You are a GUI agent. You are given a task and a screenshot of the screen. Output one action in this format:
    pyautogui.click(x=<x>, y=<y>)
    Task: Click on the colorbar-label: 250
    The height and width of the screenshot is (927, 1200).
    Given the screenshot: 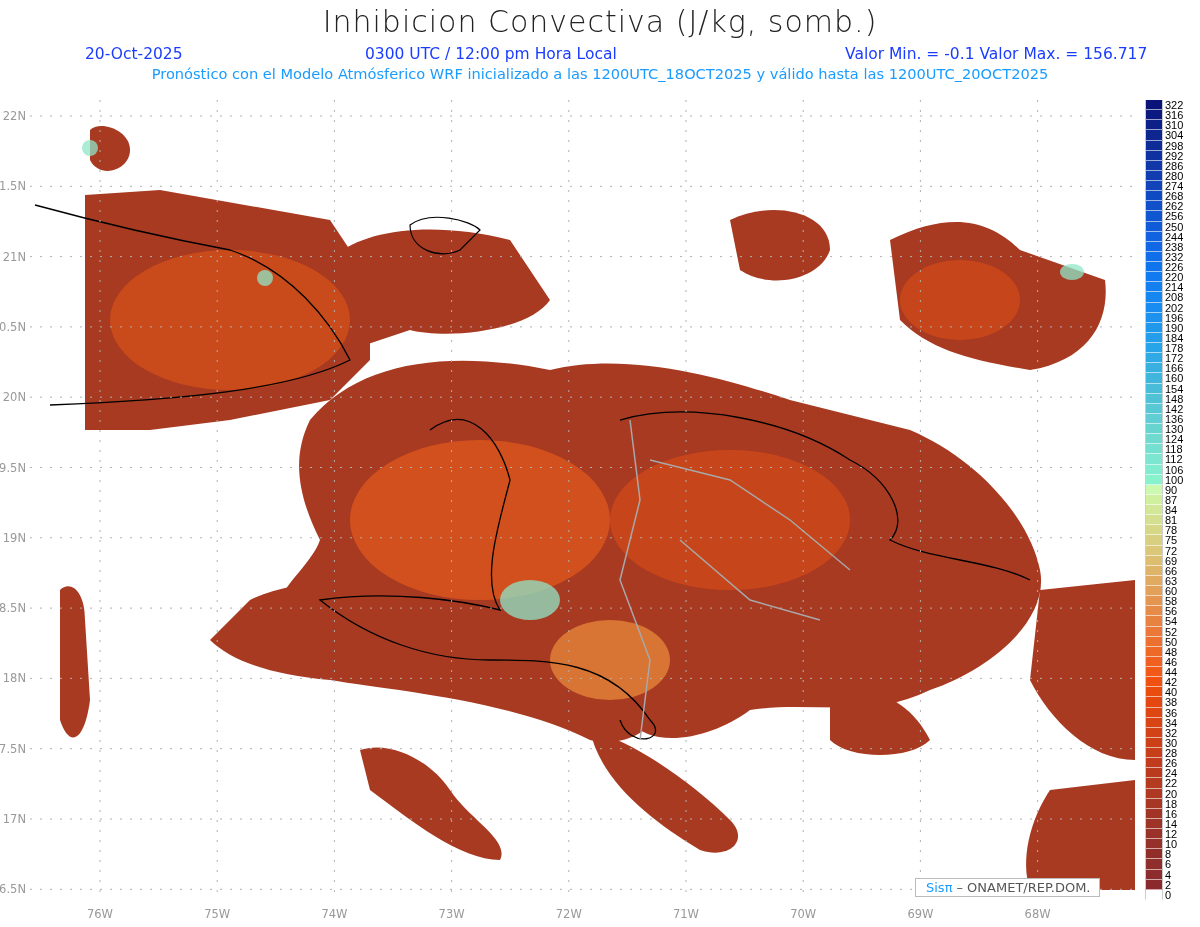 What is the action you would take?
    pyautogui.click(x=1174, y=226)
    